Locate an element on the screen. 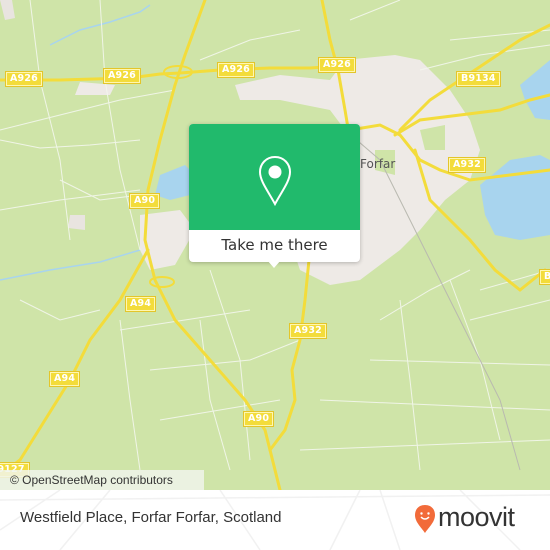 The width and height of the screenshot is (550, 550). location-address: Westfield Place, Forfar Forfar, Scotland is located at coordinates (151, 517).